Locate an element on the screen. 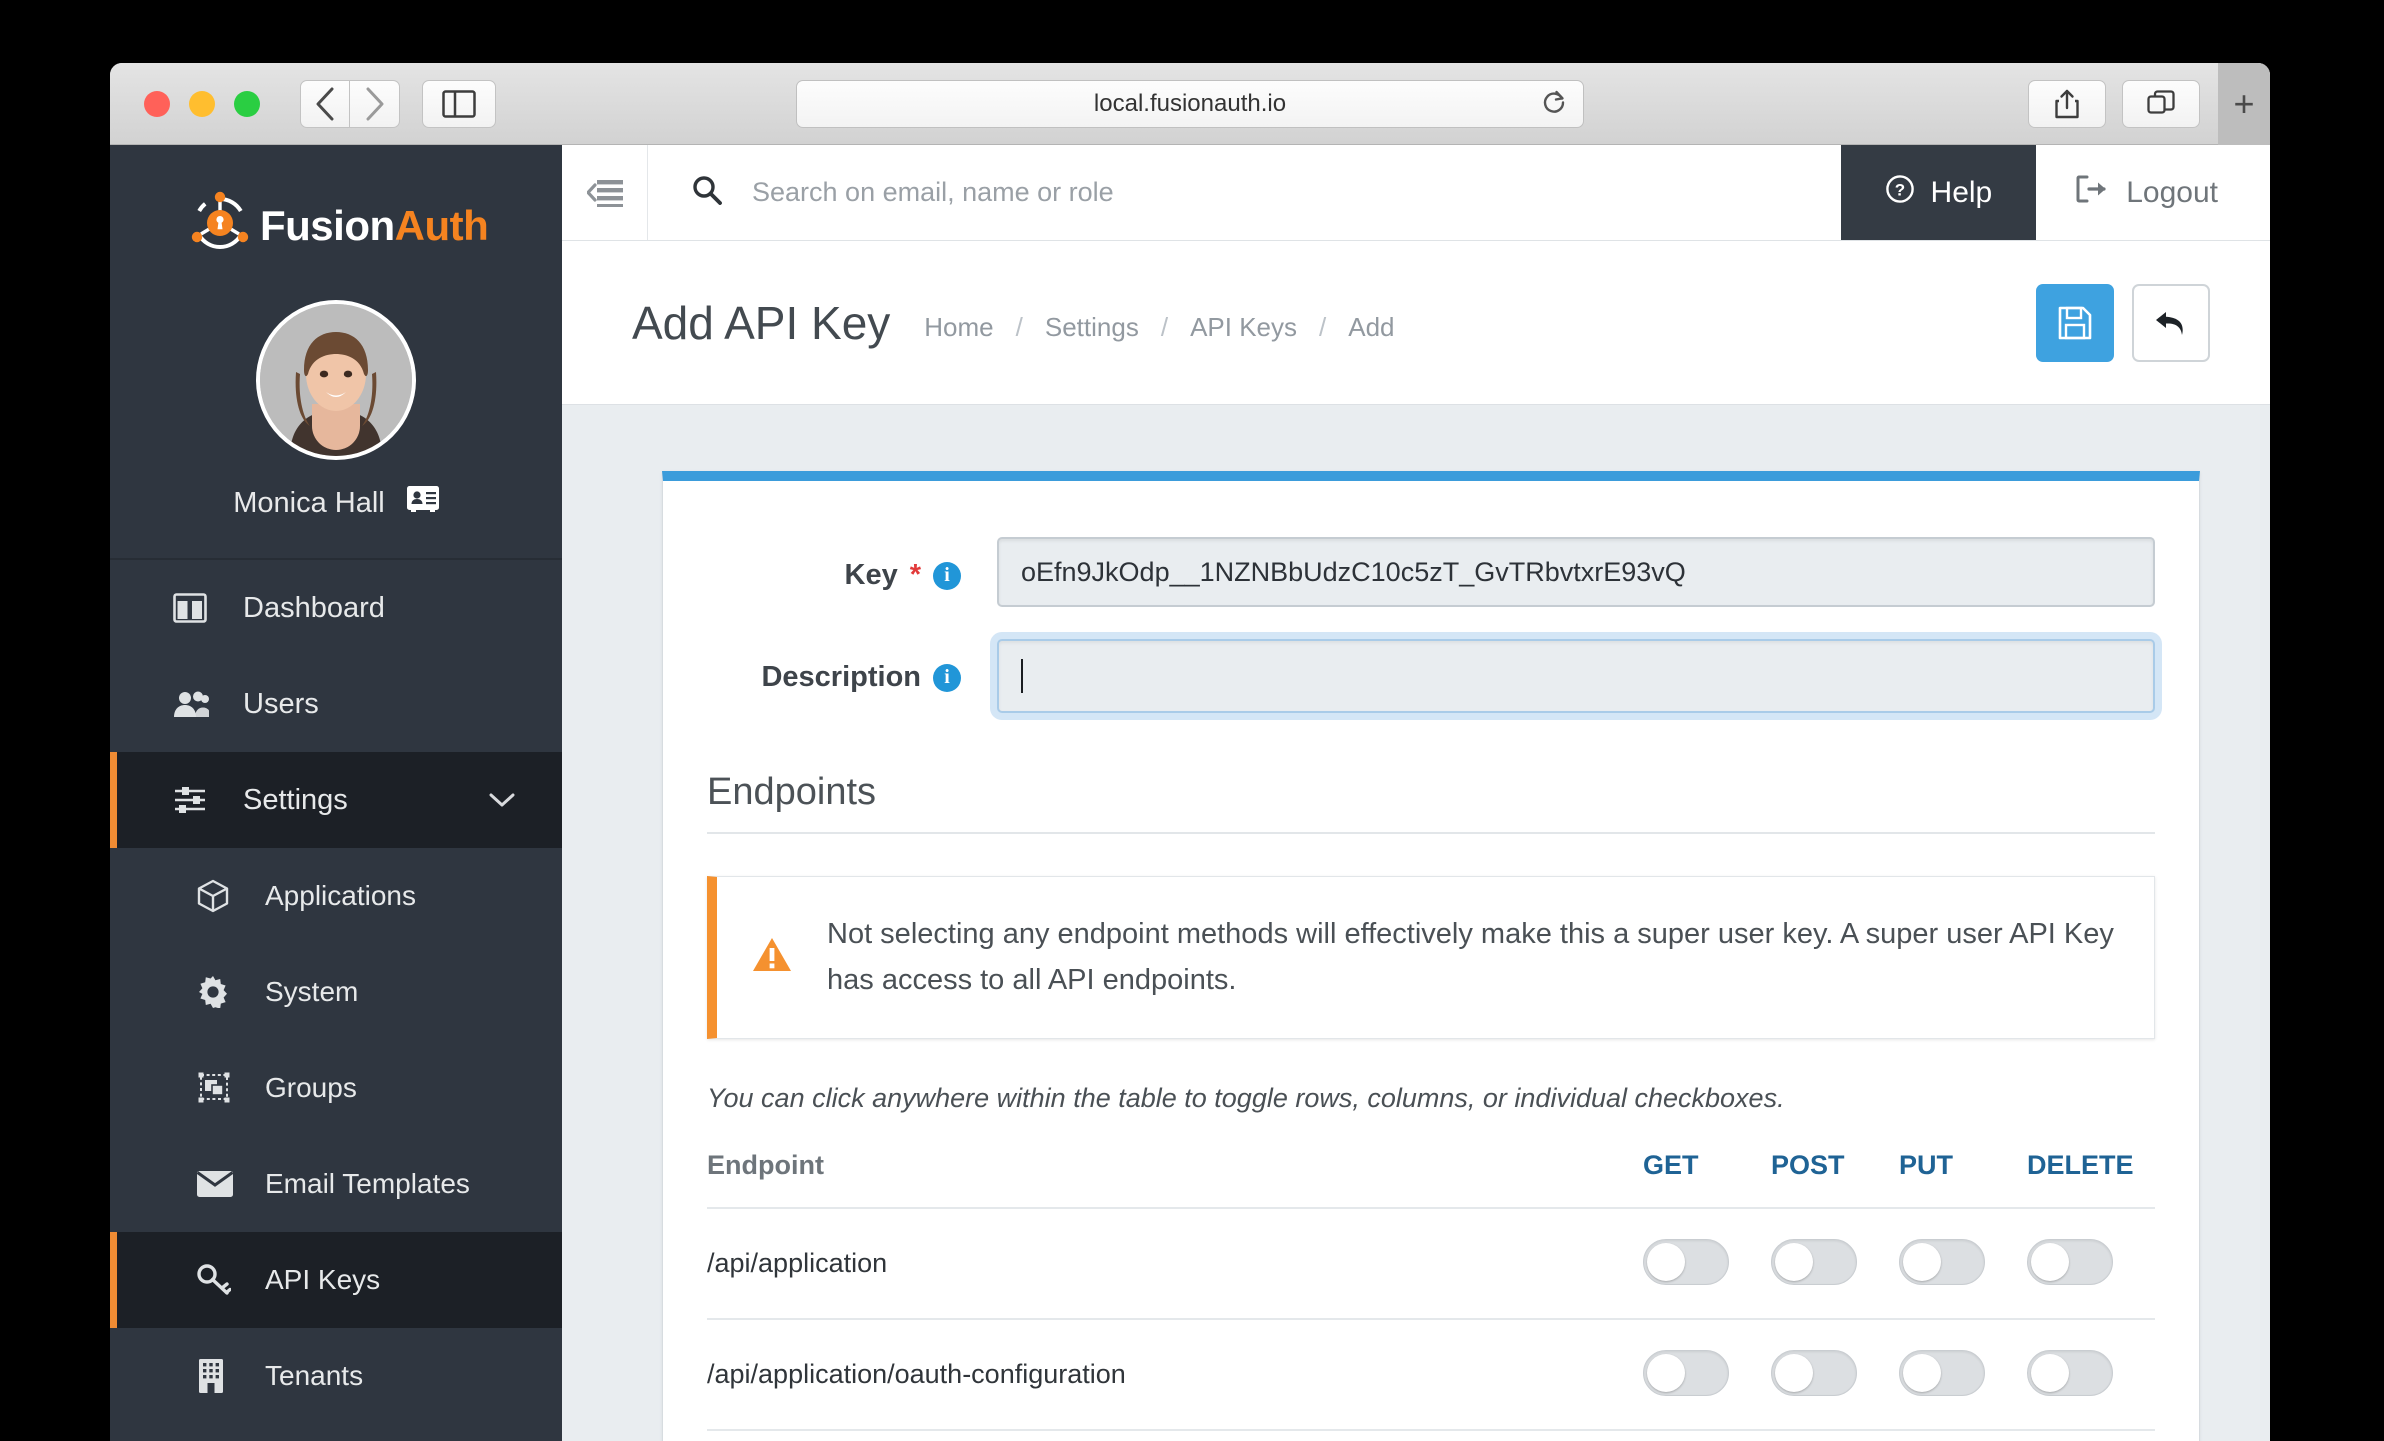 Image resolution: width=2384 pixels, height=1441 pixels. avatar-container is located at coordinates (336, 380).